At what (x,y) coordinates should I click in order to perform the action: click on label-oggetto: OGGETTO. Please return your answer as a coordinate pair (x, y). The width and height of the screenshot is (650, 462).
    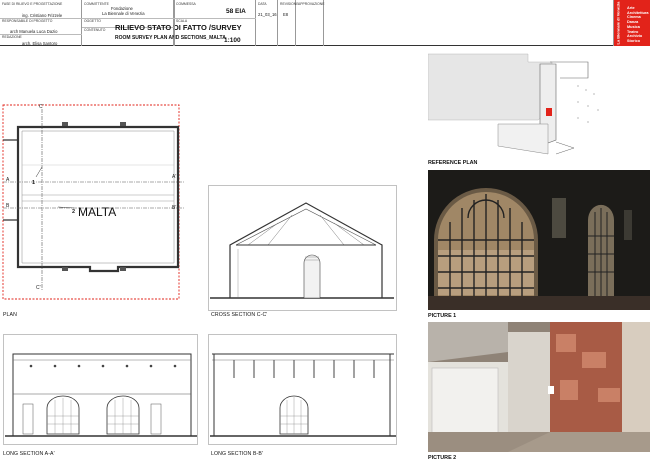
    Looking at the image, I should click on (92, 21).